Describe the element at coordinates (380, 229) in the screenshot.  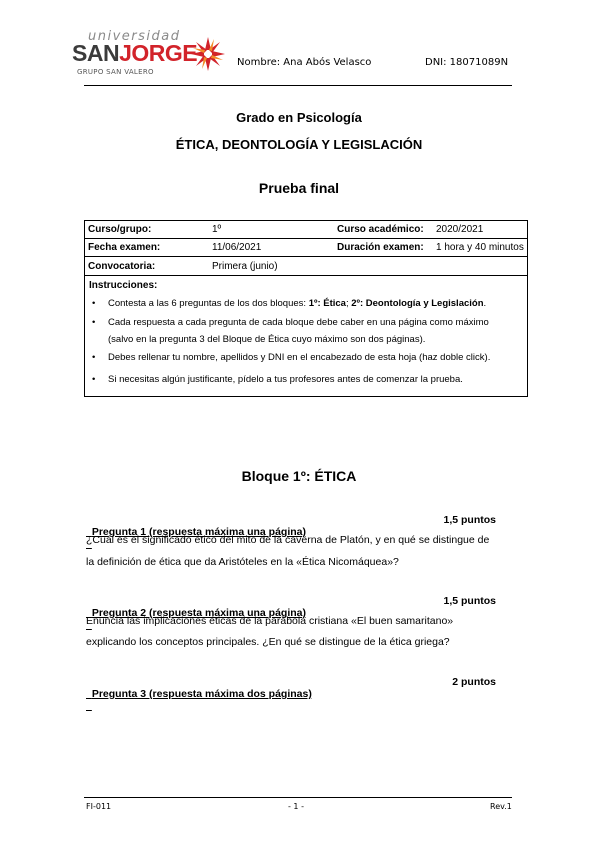
I see `academic-year-label: Curso académico:` at that location.